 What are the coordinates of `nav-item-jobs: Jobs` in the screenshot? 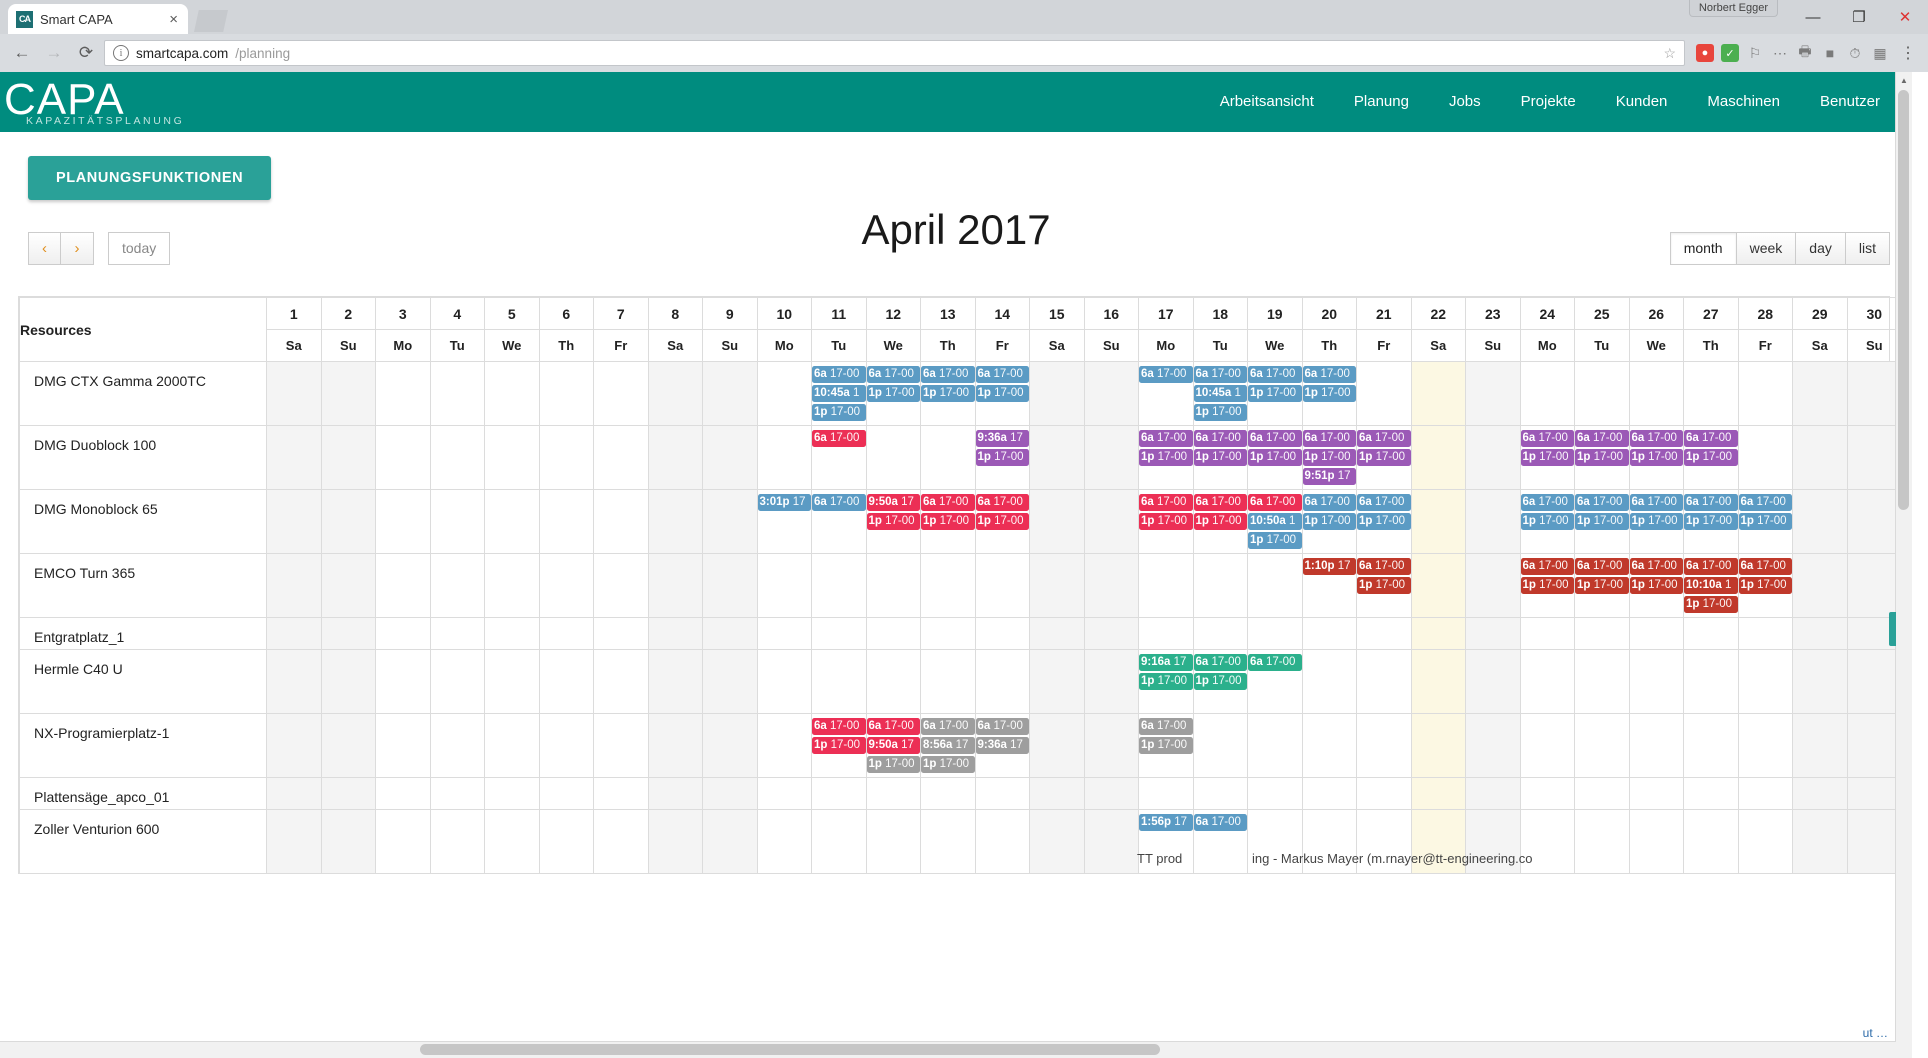 It's located at (1465, 102).